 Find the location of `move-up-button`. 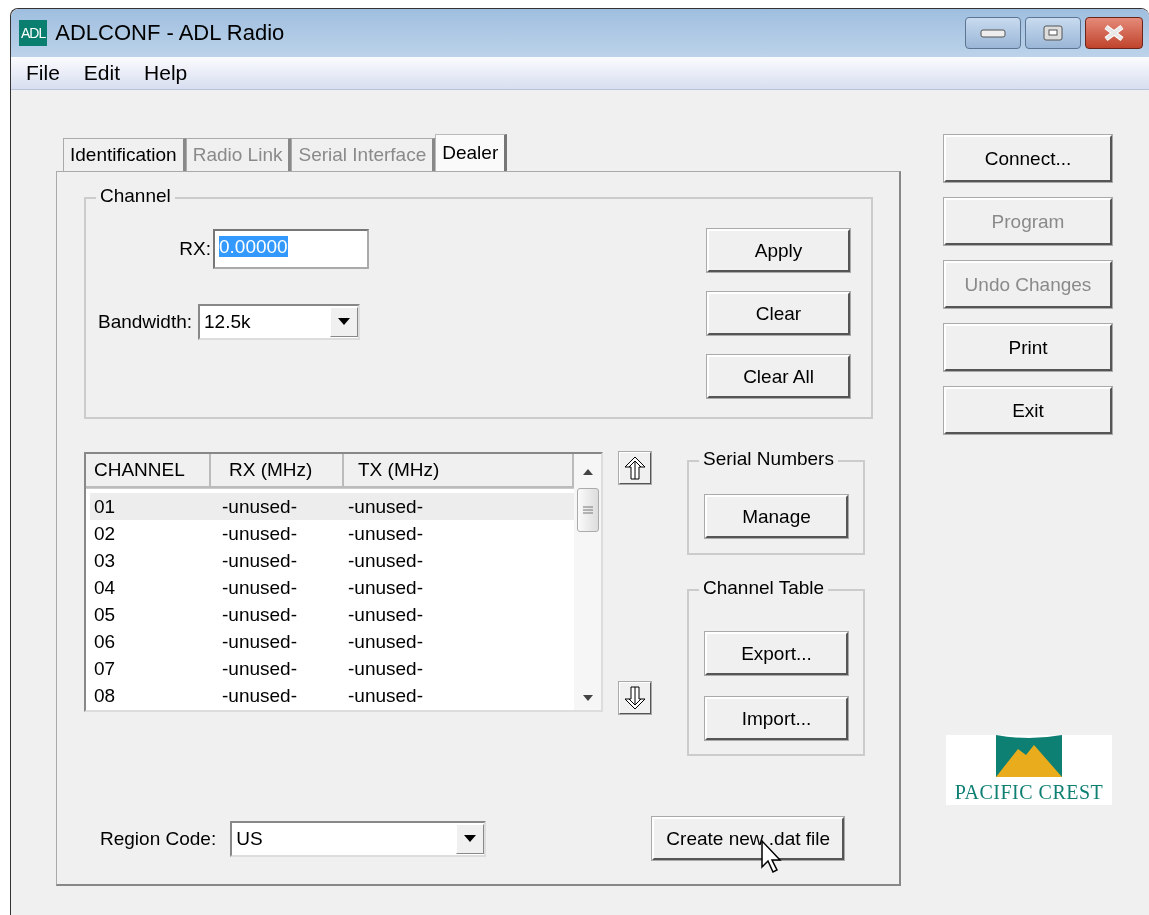

move-up-button is located at coordinates (635, 468).